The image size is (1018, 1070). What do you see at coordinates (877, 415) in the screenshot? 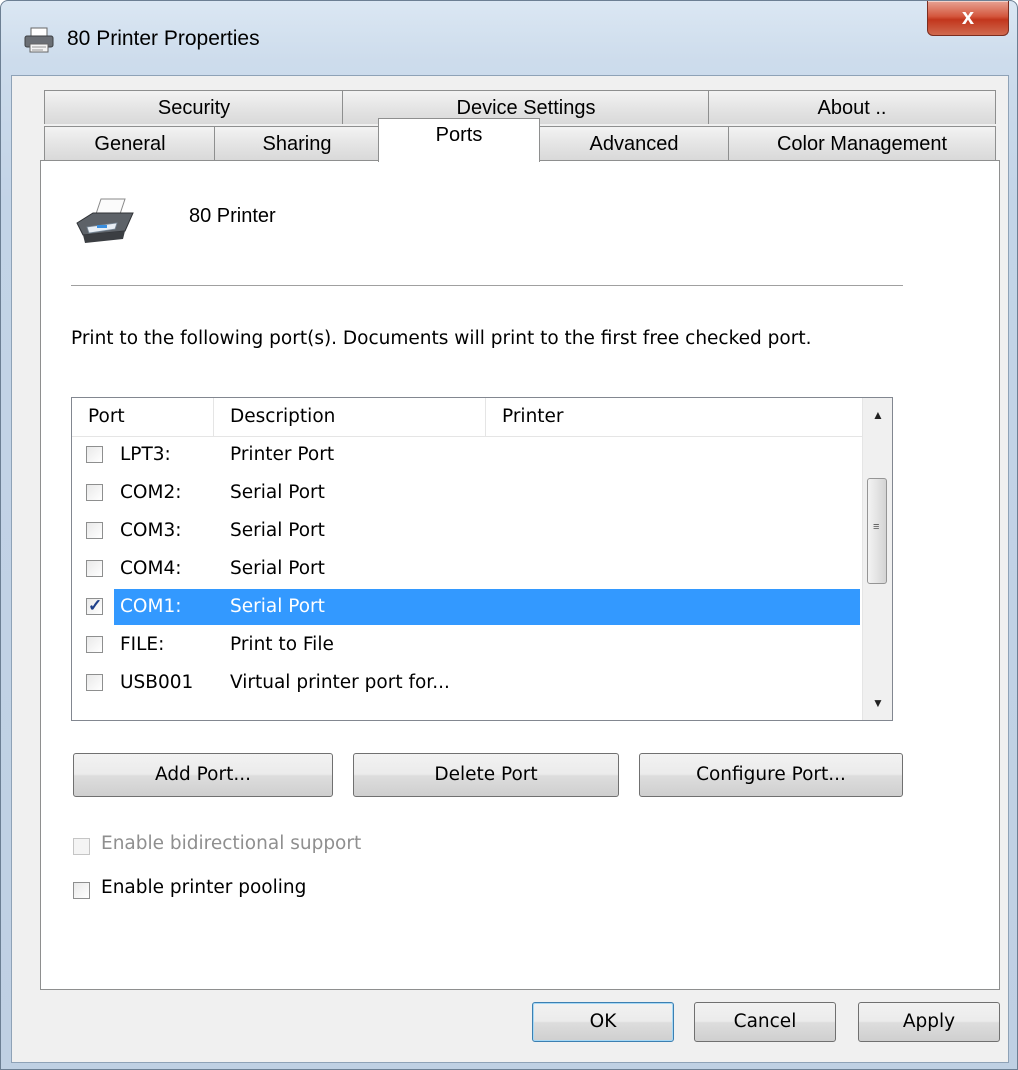
I see `scroll-up-arrow-icon: ▲` at bounding box center [877, 415].